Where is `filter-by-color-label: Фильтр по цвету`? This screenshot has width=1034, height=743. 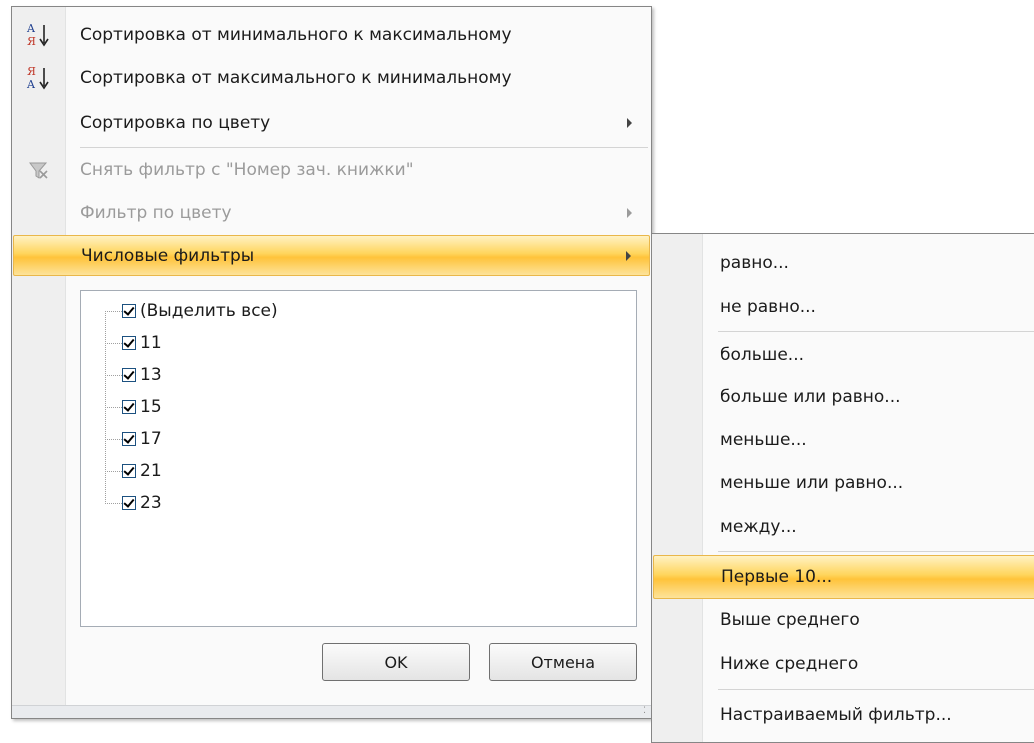 filter-by-color-label: Фильтр по цвету is located at coordinates (156, 212).